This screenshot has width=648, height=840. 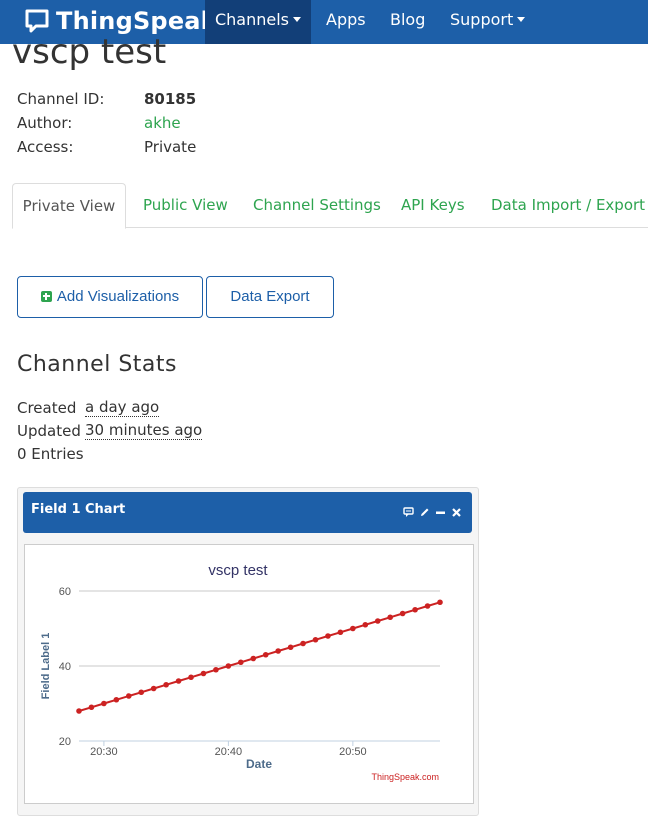 What do you see at coordinates (229, 752) in the screenshot?
I see `x-tick-label: 20:40` at bounding box center [229, 752].